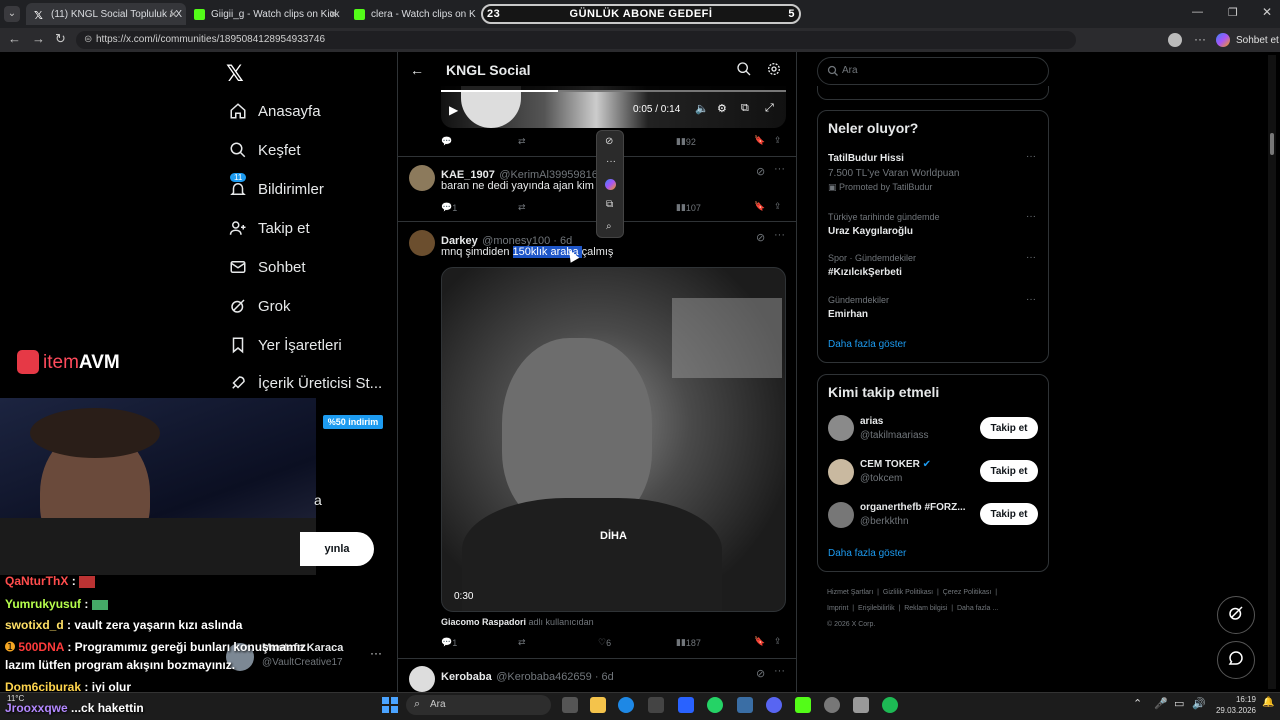  What do you see at coordinates (38, 38) in the screenshot?
I see `forward-icon: →` at bounding box center [38, 38].